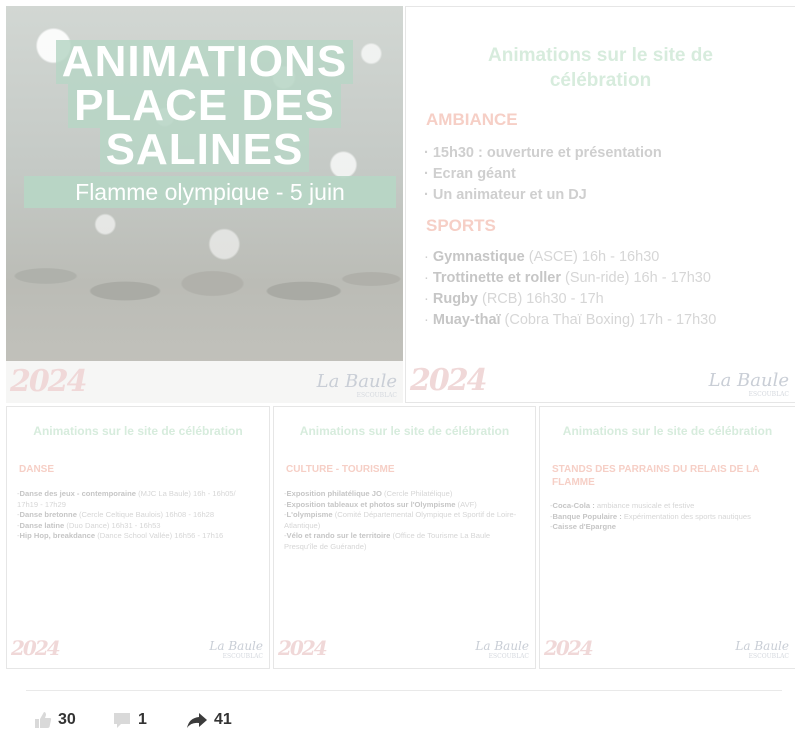 This screenshot has width=795, height=751. Describe the element at coordinates (340, 469) in the screenshot. I see `section-heading-culture: CULTURE - TOURISME` at that location.